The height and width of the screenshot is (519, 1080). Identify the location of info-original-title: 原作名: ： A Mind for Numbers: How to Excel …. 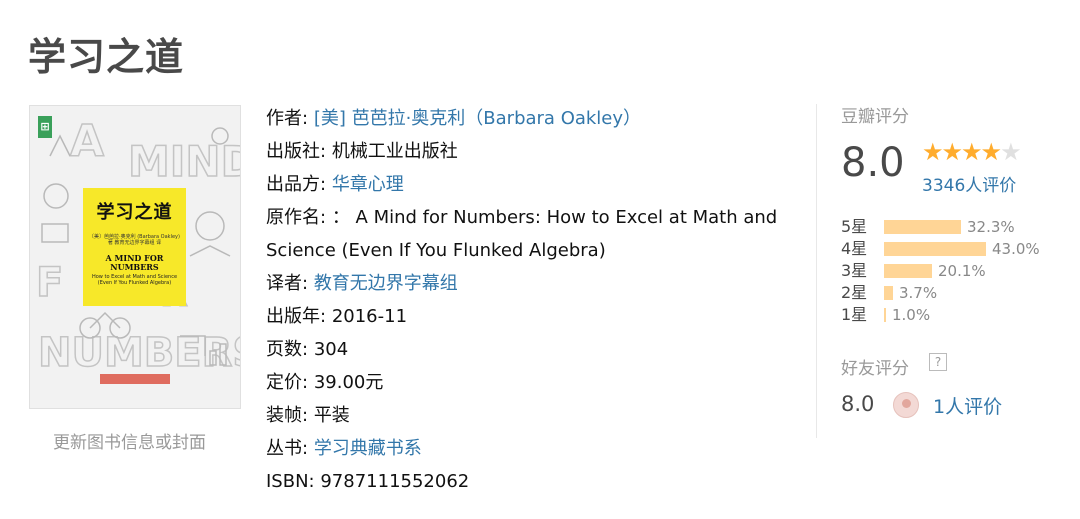
(522, 217).